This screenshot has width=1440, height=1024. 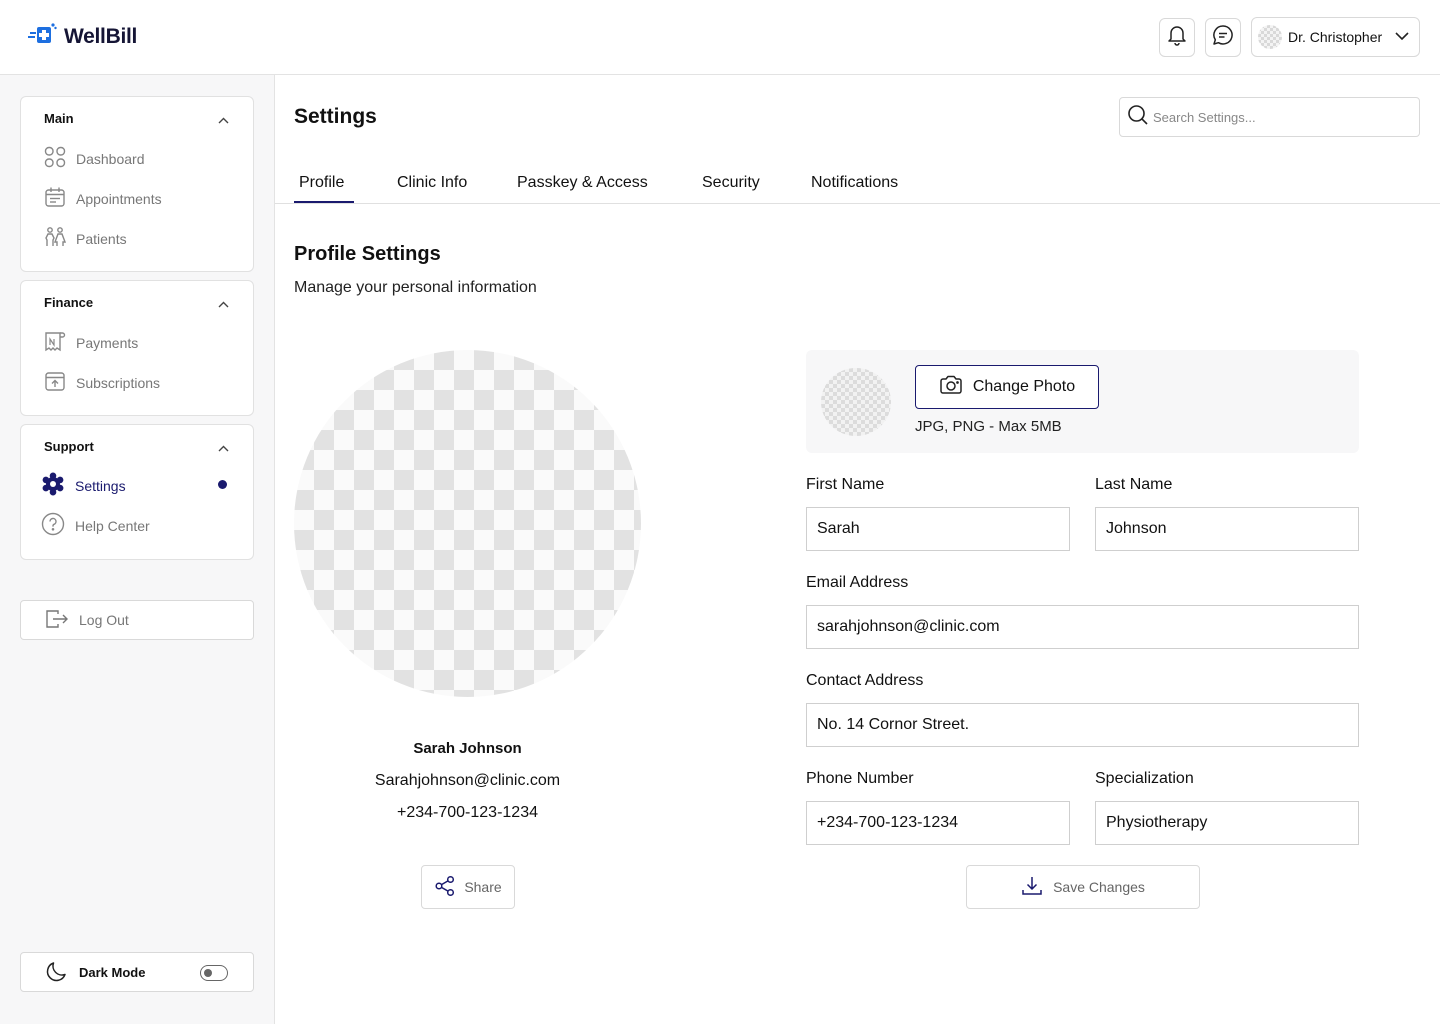 What do you see at coordinates (1270, 37) in the screenshot?
I see `avatar` at bounding box center [1270, 37].